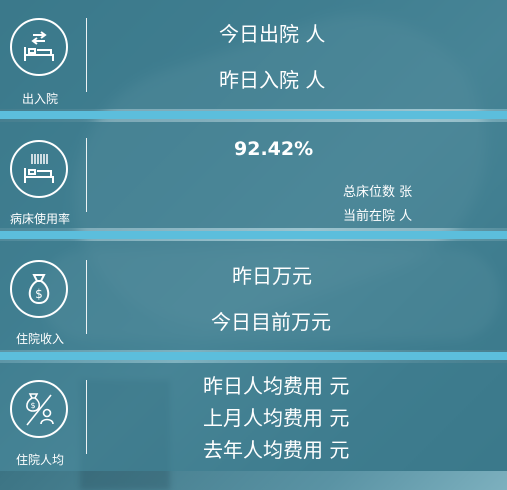 The width and height of the screenshot is (507, 490). I want to click on bed-transfer-icon, so click(39, 47).